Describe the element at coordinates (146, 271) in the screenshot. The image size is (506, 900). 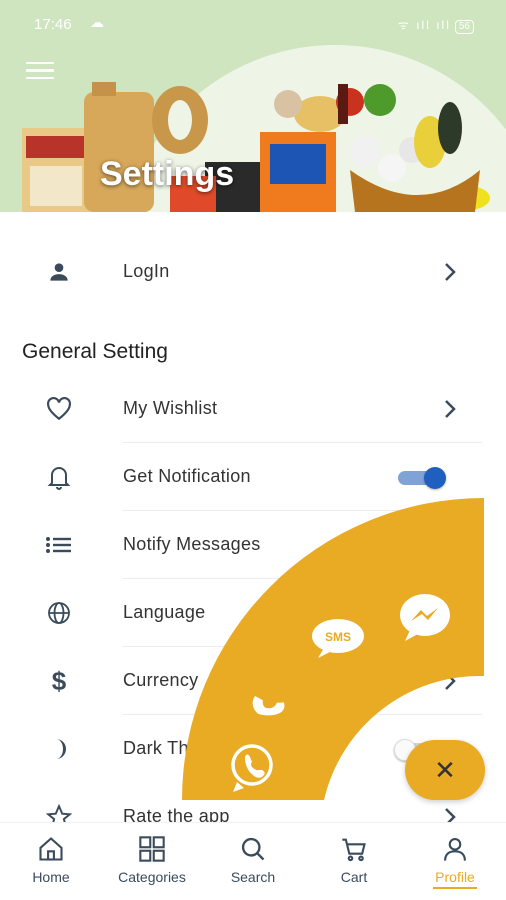
I see `login-label: LogIn` at that location.